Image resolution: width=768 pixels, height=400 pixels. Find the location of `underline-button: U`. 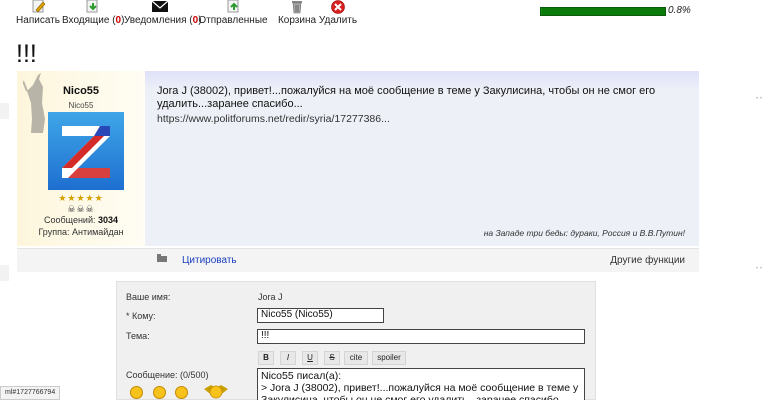

underline-button: U is located at coordinates (310, 358).